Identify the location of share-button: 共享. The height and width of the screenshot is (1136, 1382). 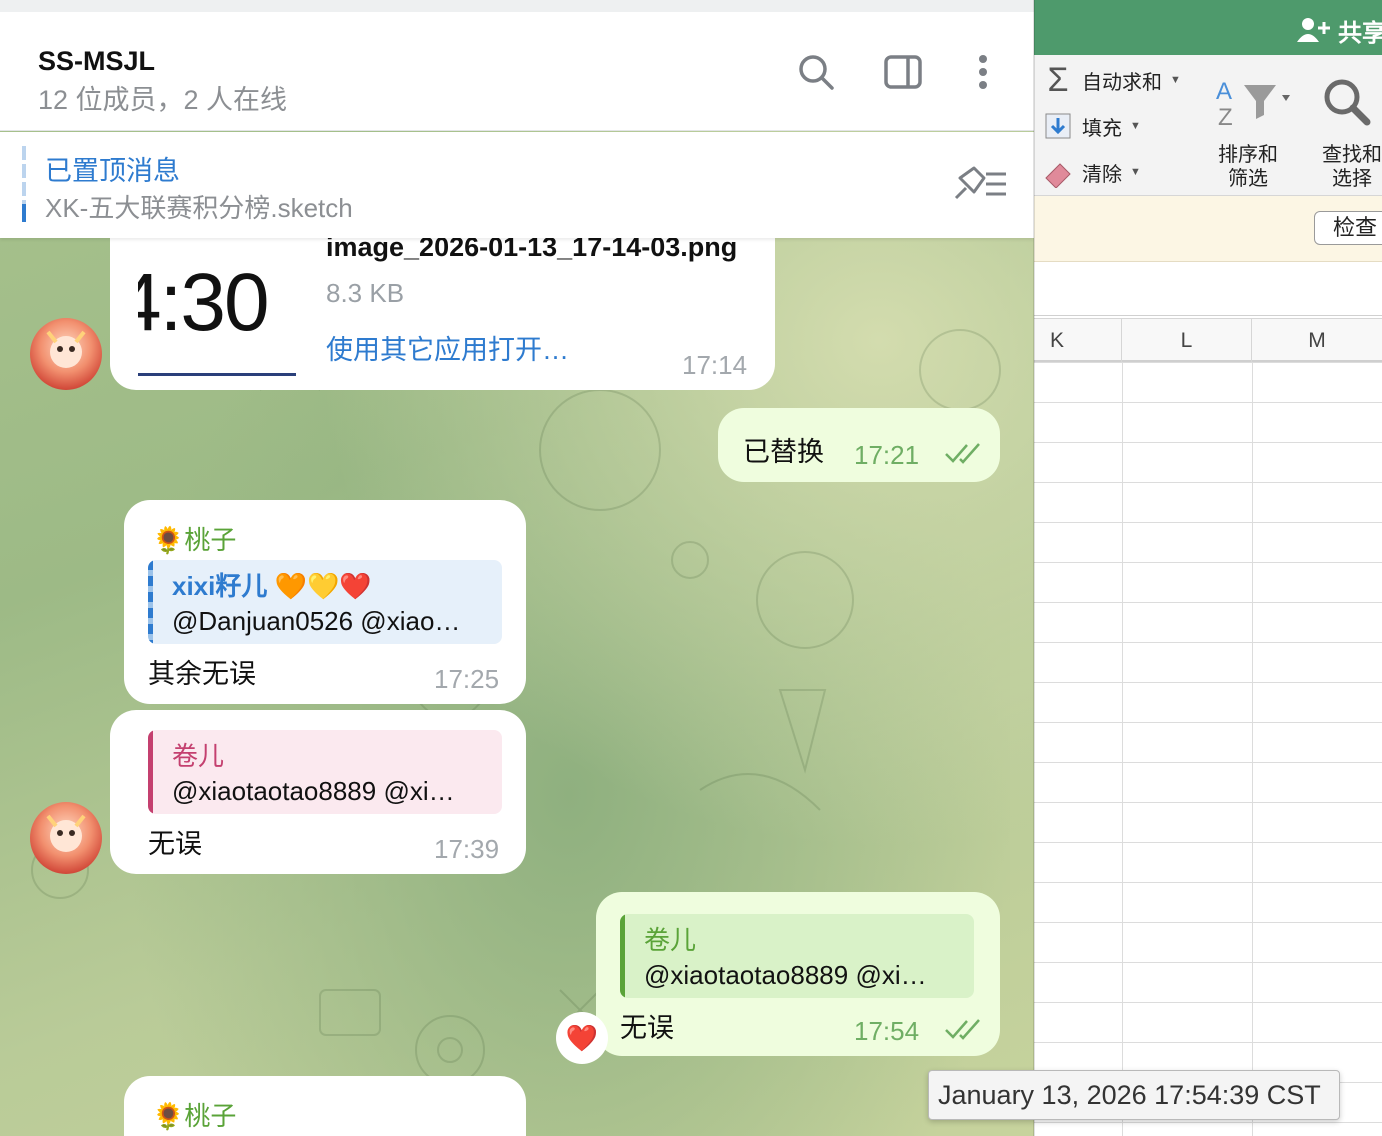
(1360, 30).